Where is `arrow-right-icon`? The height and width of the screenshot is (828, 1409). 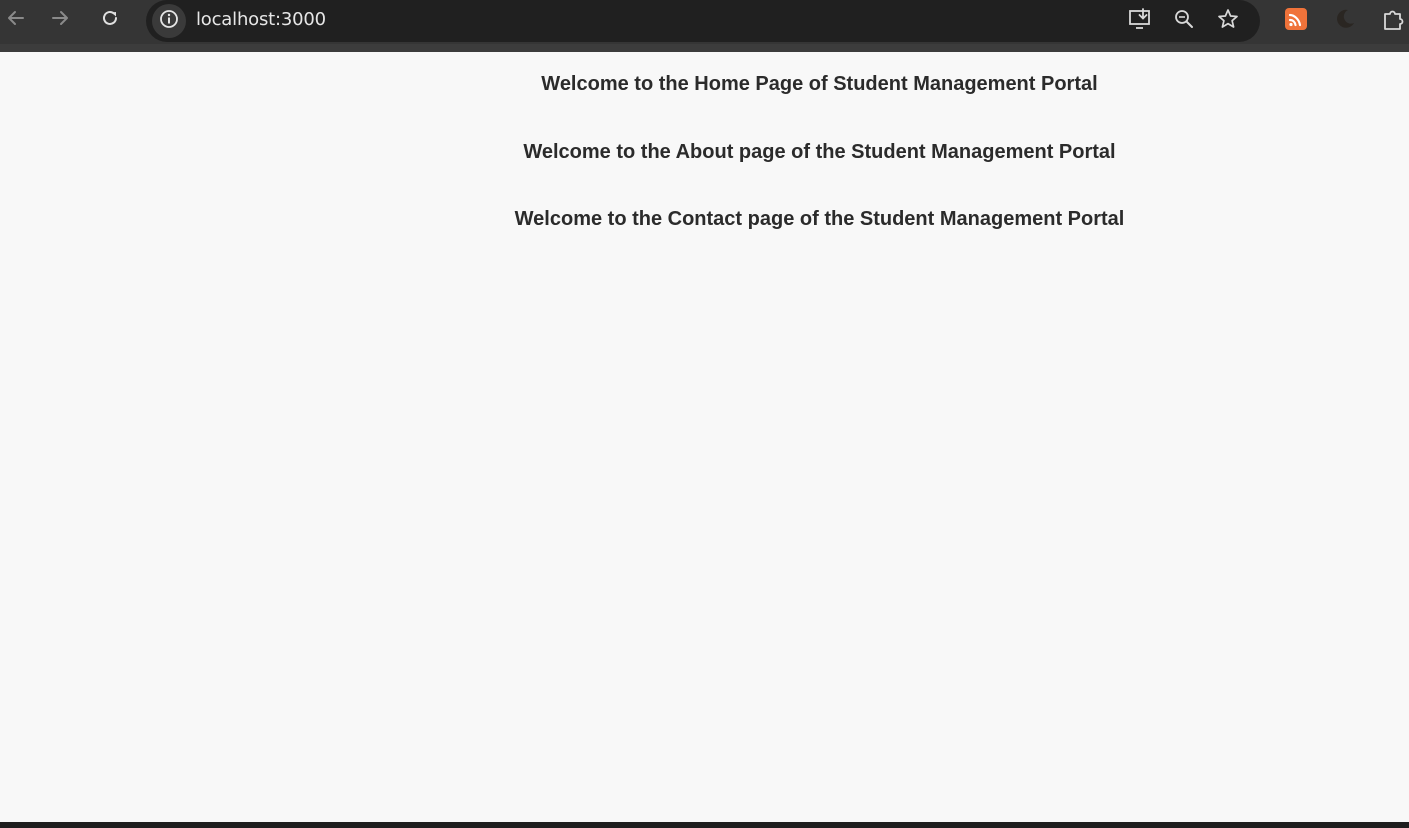
arrow-right-icon is located at coordinates (60, 20).